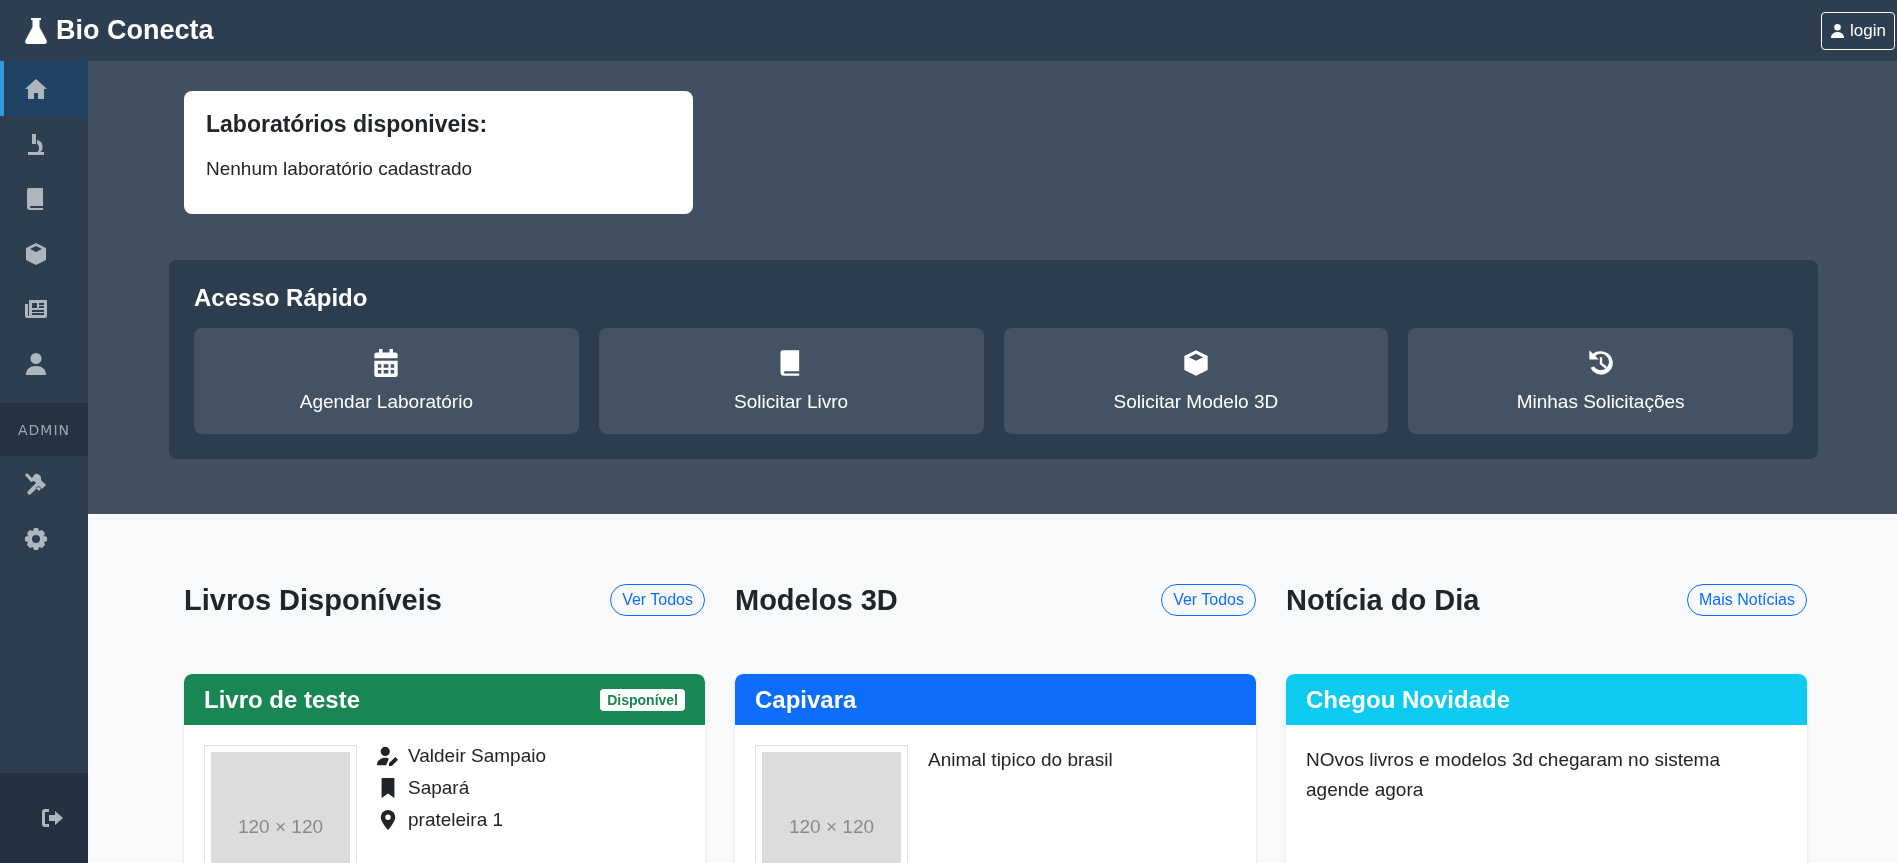 Image resolution: width=1897 pixels, height=863 pixels. Describe the element at coordinates (1020, 760) in the screenshot. I see `description: Animal tipico do brasil` at that location.